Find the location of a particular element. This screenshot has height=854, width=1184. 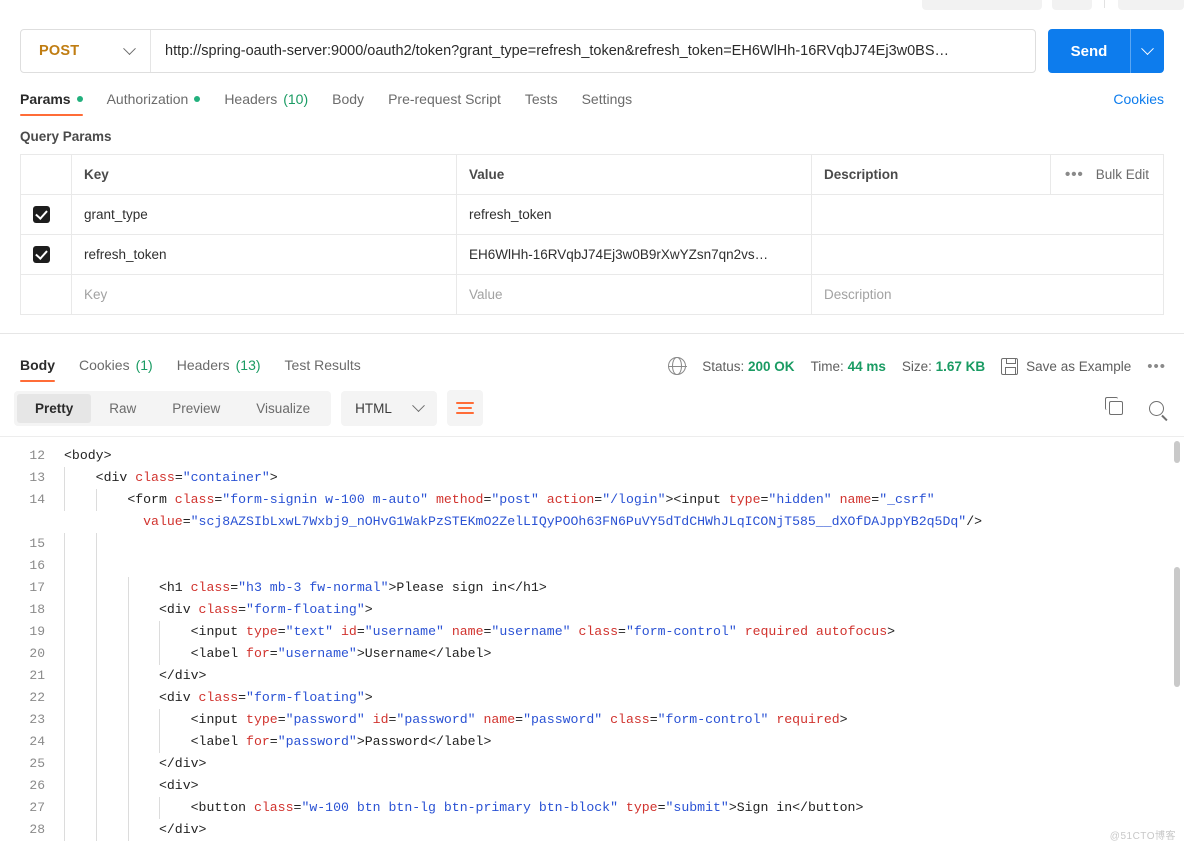

response-tab-headers: Headers (13) is located at coordinates (219, 369).